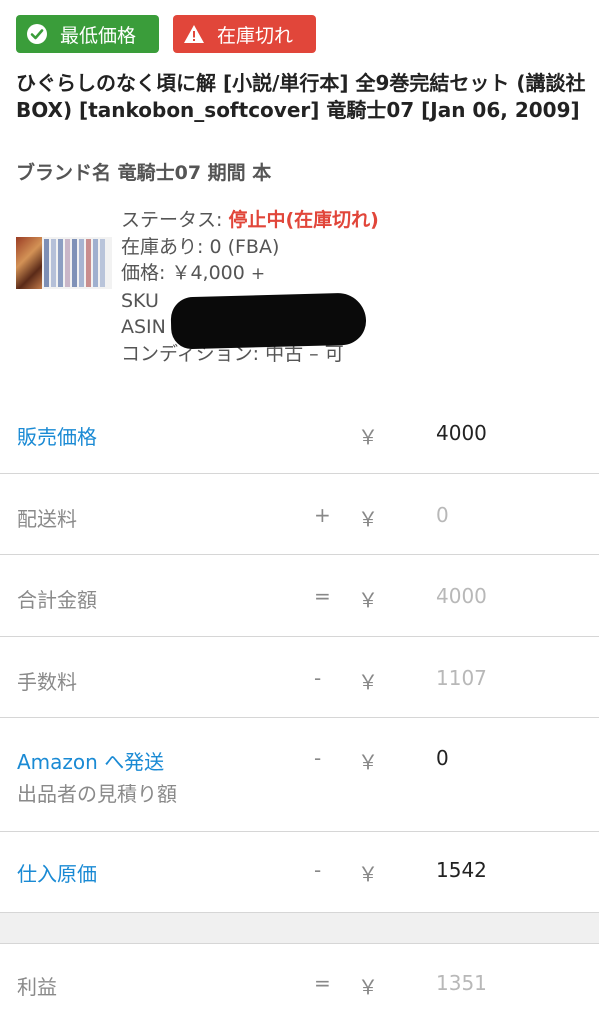  What do you see at coordinates (97, 794) in the screenshot?
I see `fba-shipping-sublabel: 出品者の見積り額` at bounding box center [97, 794].